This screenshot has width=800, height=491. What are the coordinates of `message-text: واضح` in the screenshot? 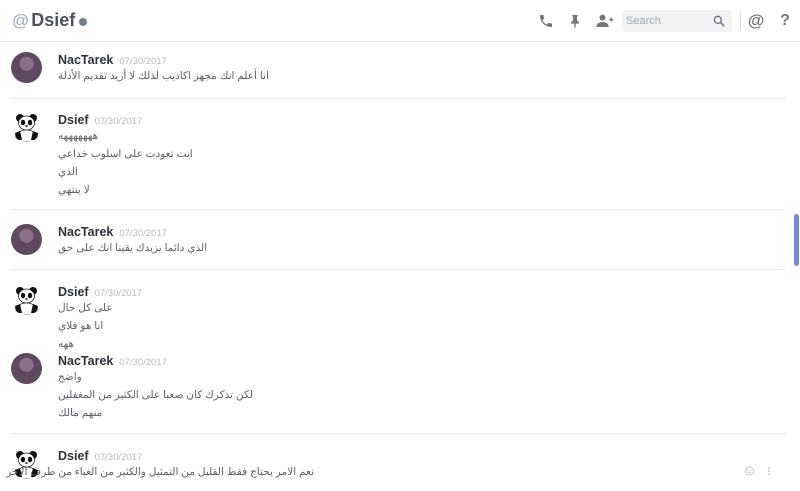 It's located at (70, 377).